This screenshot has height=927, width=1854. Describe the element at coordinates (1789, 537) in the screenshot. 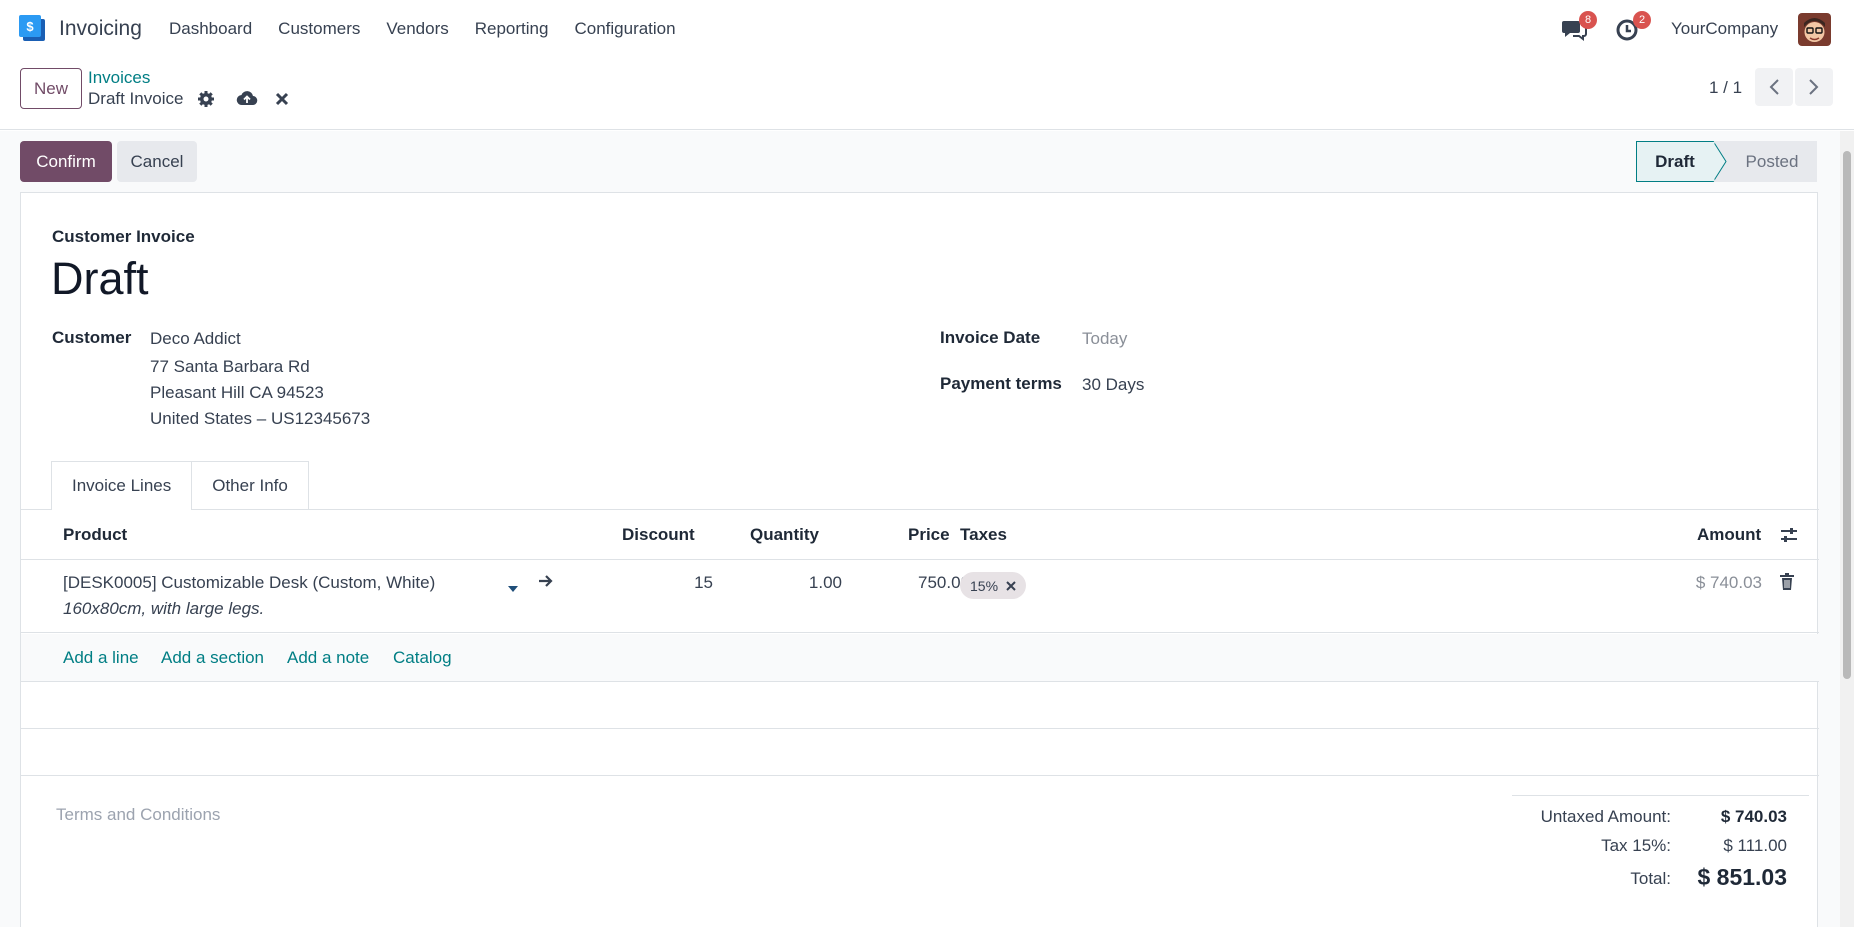

I see `optional-columns-icon` at that location.